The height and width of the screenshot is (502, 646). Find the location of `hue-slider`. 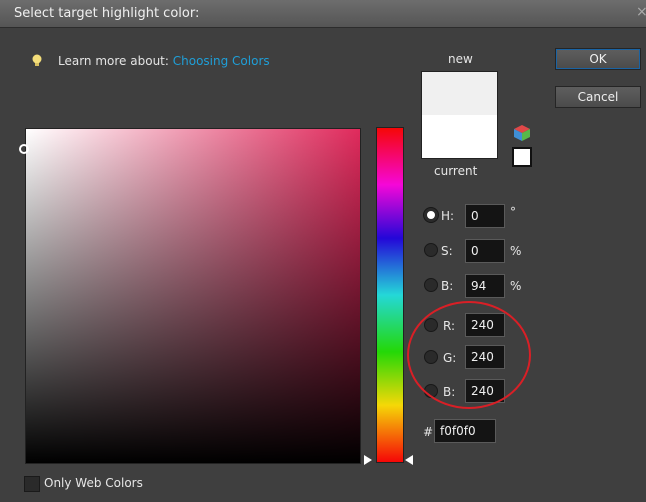

hue-slider is located at coordinates (390, 295).